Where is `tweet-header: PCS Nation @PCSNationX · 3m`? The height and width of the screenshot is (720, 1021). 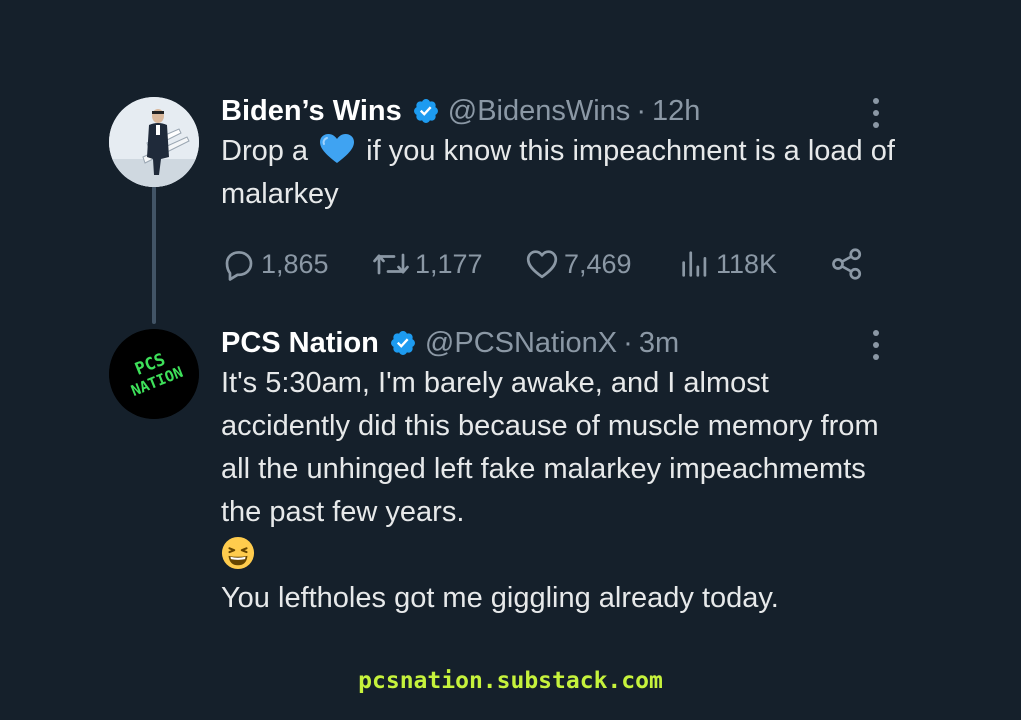
tweet-header: PCS Nation @PCSNationX · 3m is located at coordinates (566, 343).